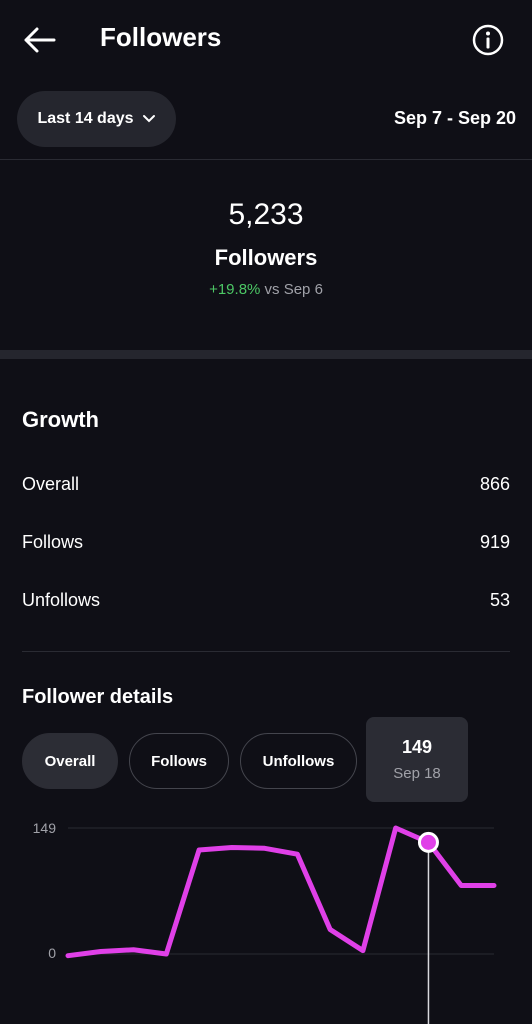 This screenshot has height=1024, width=532. What do you see at coordinates (494, 542) in the screenshot?
I see `growth-row-follows-value: 919` at bounding box center [494, 542].